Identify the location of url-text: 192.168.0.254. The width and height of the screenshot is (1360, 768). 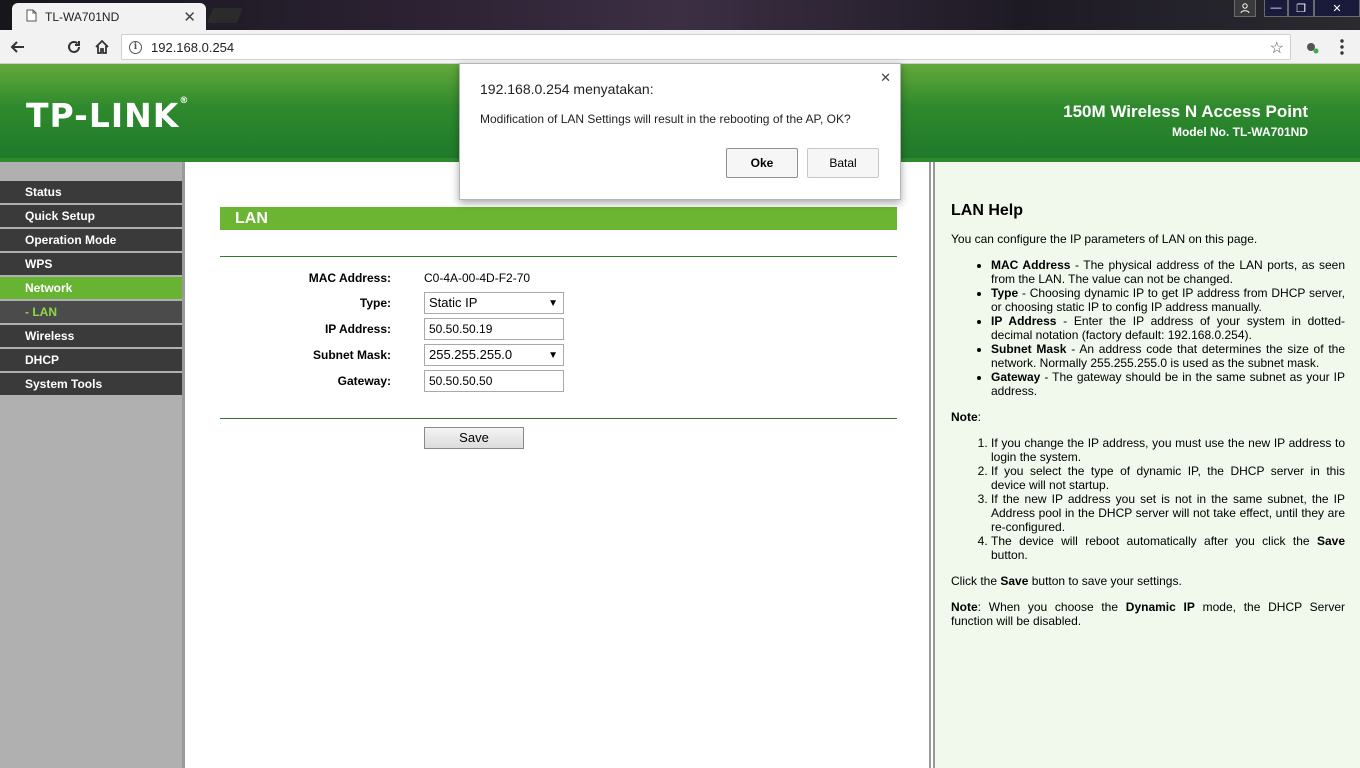
(192, 47).